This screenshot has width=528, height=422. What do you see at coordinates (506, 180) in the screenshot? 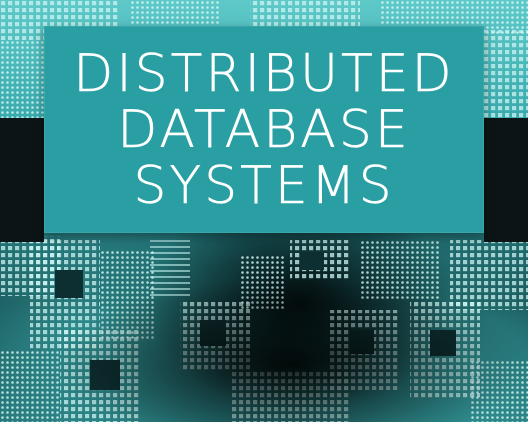
I see `right-dark-band` at bounding box center [506, 180].